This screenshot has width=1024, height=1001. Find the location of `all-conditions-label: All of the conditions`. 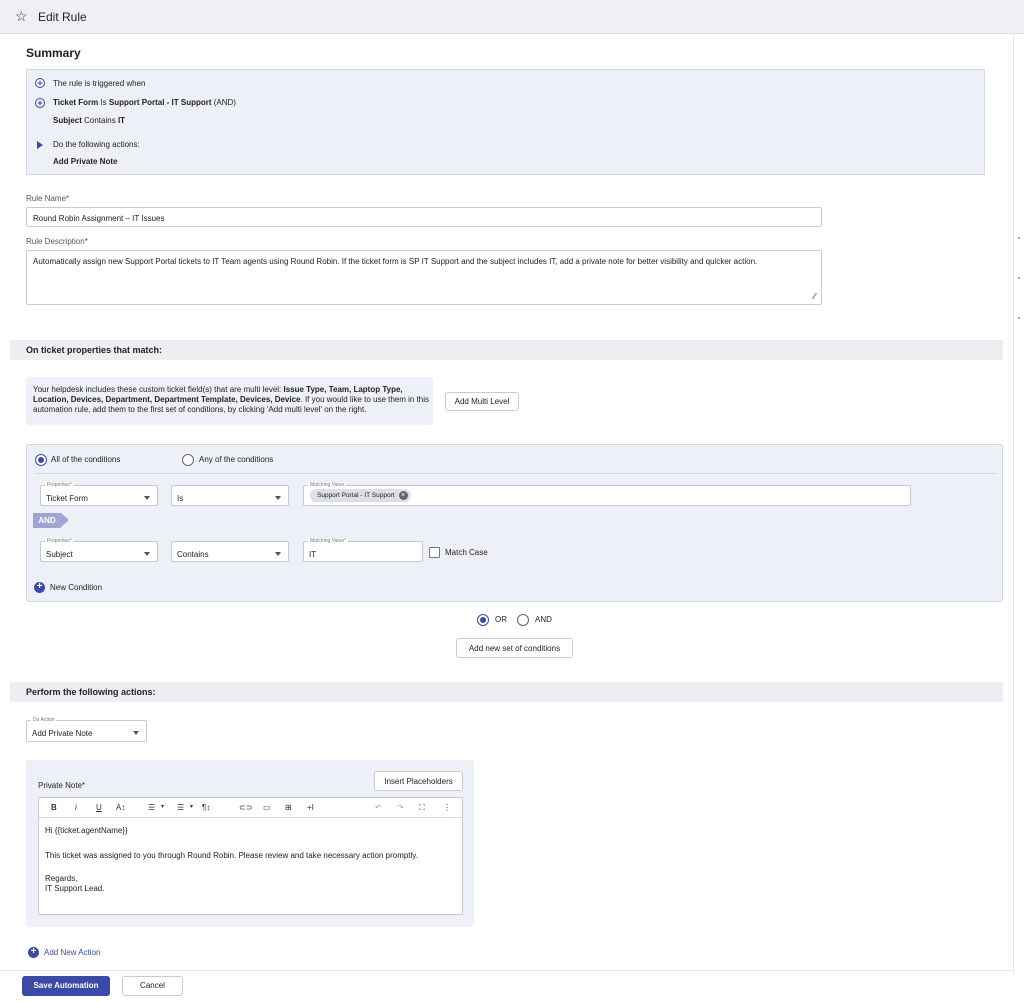

all-conditions-label: All of the conditions is located at coordinates (86, 459).